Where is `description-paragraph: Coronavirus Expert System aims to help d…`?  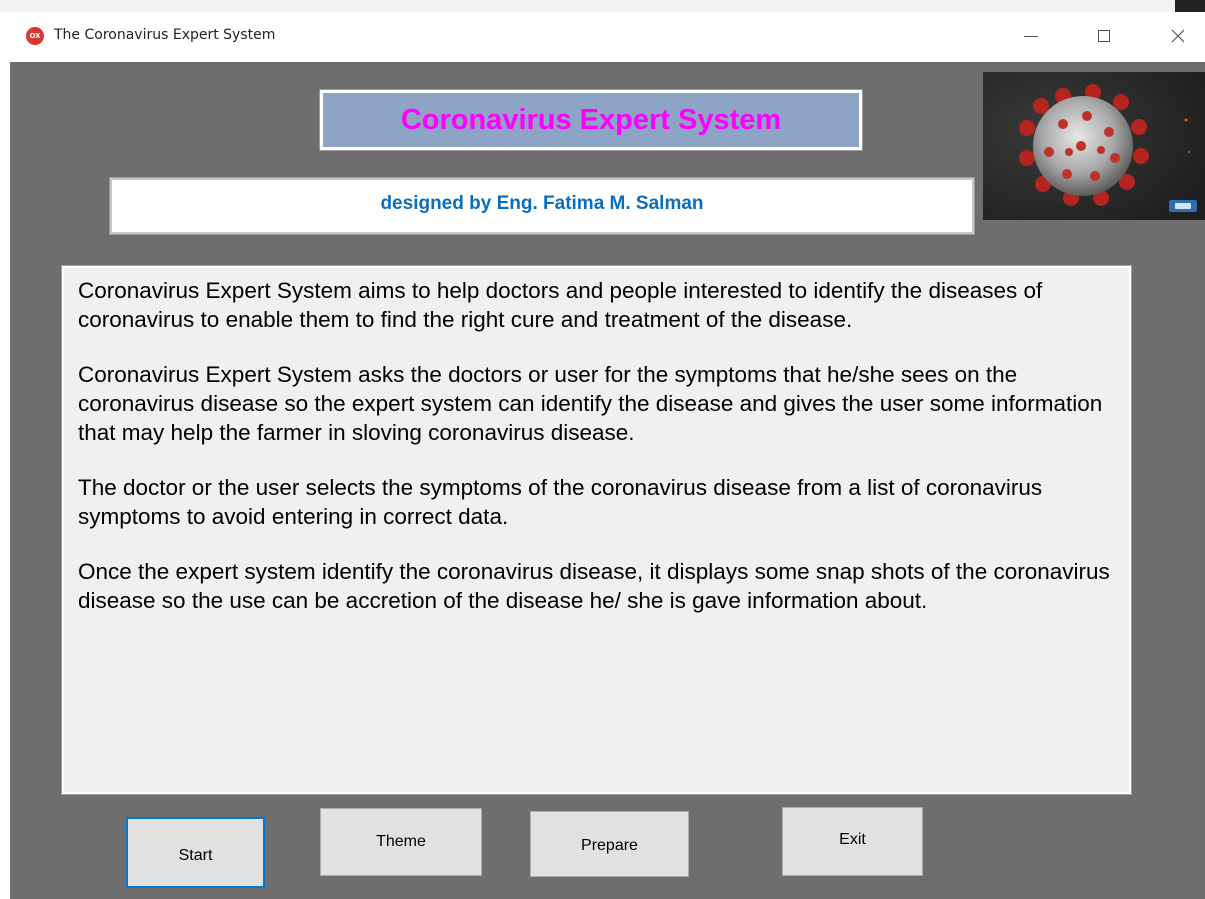
description-paragraph: Coronavirus Expert System aims to help d… is located at coordinates (560, 305).